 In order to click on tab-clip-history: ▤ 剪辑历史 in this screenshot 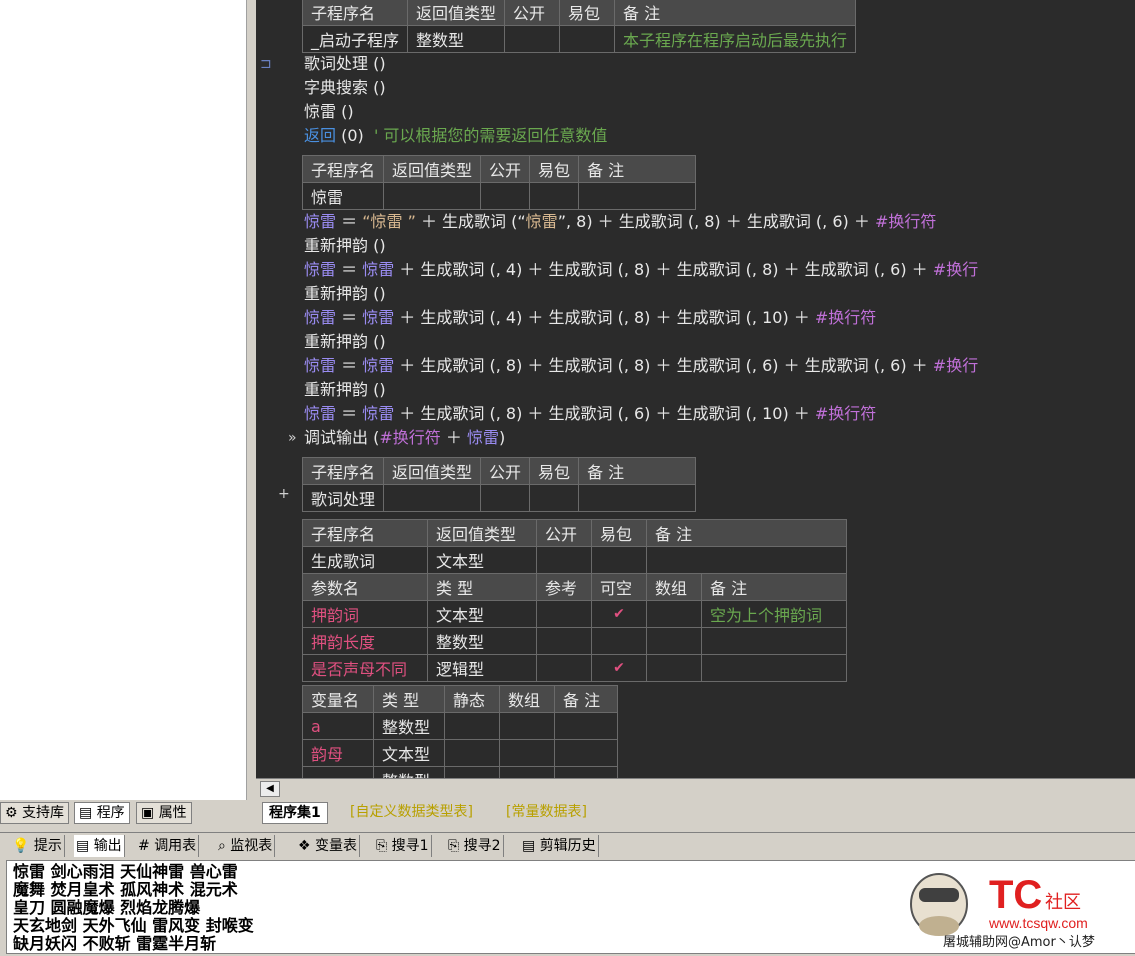, I will do `click(559, 846)`.